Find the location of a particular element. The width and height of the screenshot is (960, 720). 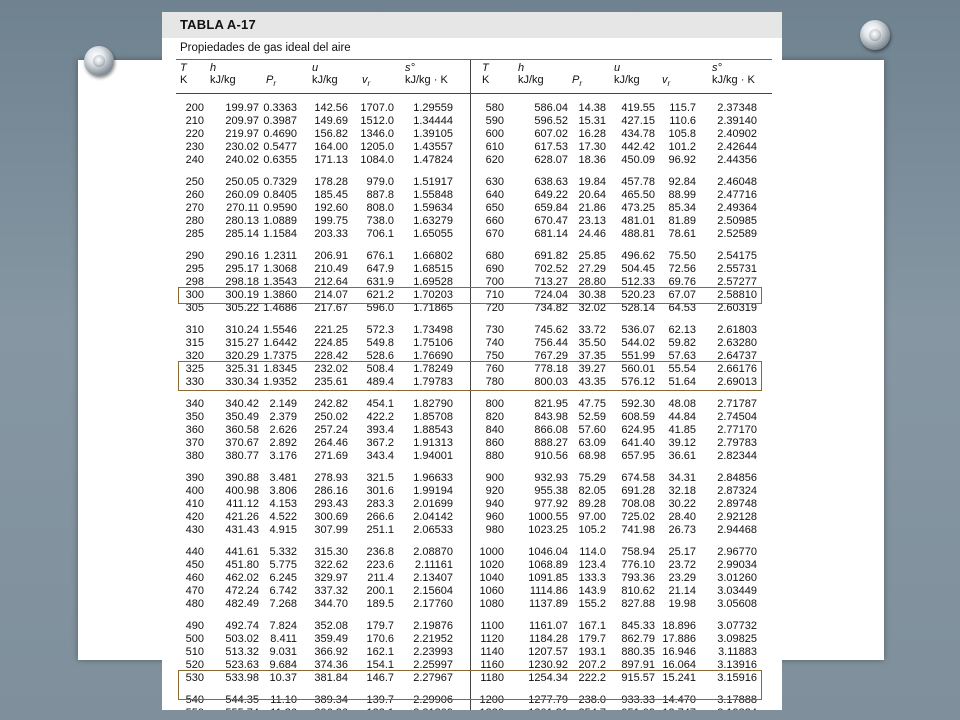

table-row: 740 756.44 35.50 544.02 59.82 2.63280 is located at coordinates (472, 343).